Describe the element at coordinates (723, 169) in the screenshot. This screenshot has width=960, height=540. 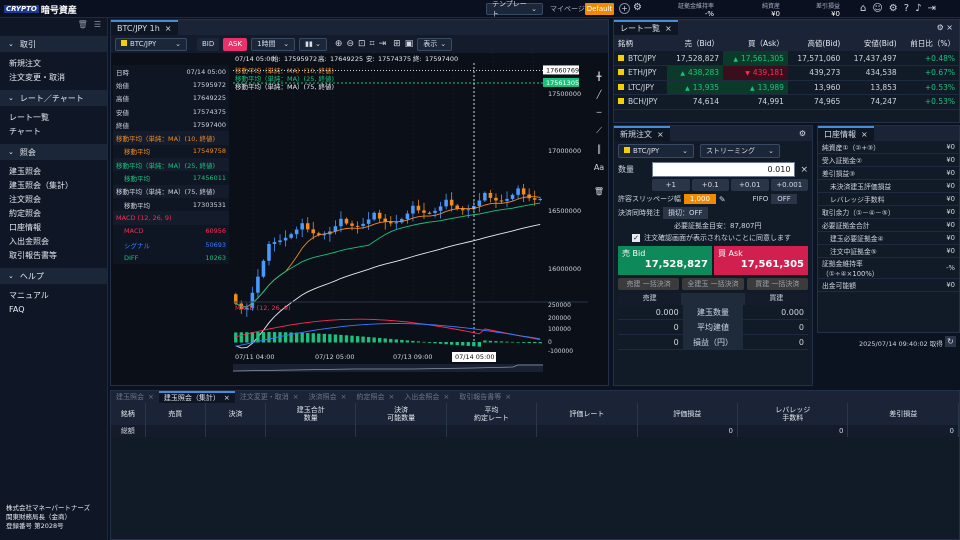
I see `qty-input: 0.010` at that location.